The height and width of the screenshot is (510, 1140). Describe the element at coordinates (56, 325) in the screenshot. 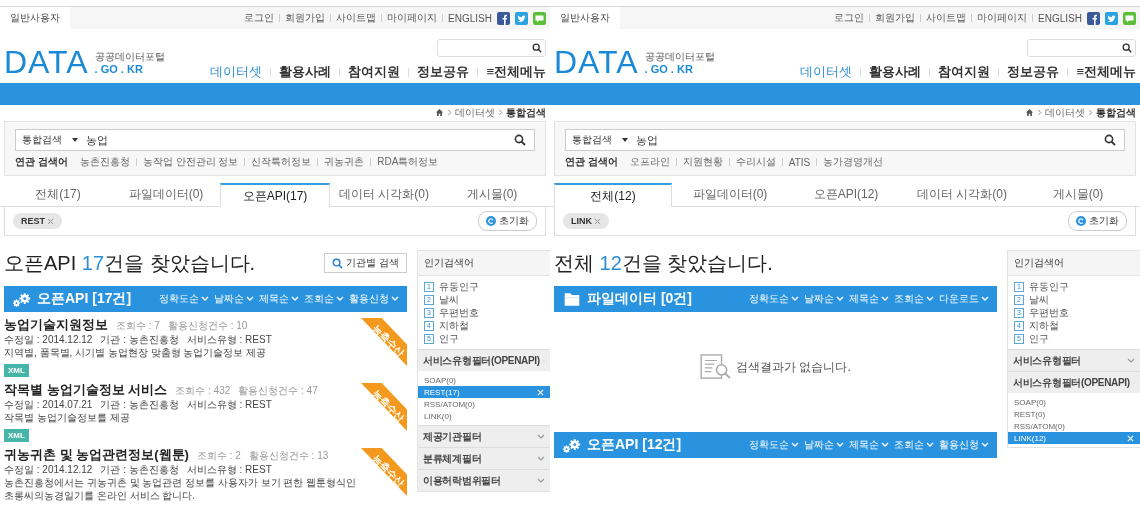

I see `dataset-title: 농업기술지원정보` at that location.